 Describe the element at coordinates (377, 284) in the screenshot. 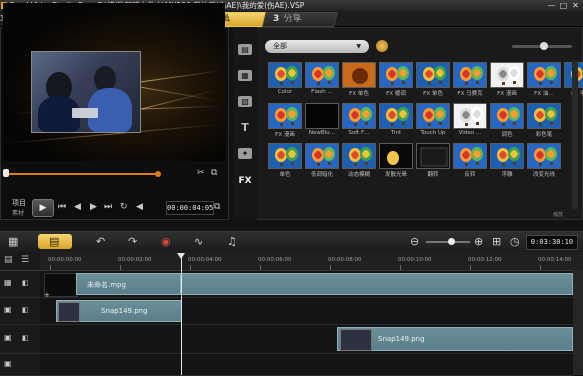

I see `video-clip-extension` at that location.